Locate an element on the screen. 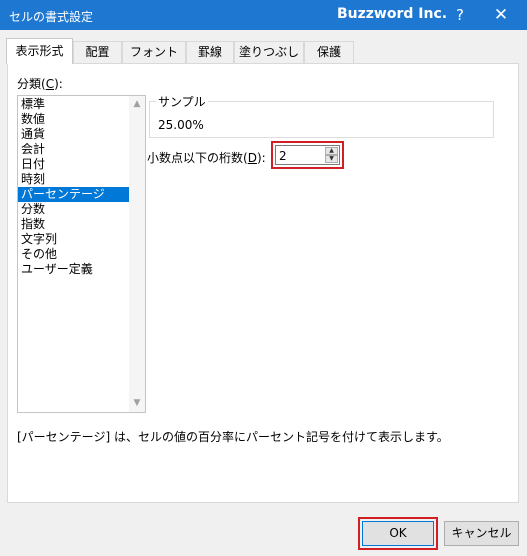 The image size is (527, 556). spin-down-icon: ▼ is located at coordinates (331, 159).